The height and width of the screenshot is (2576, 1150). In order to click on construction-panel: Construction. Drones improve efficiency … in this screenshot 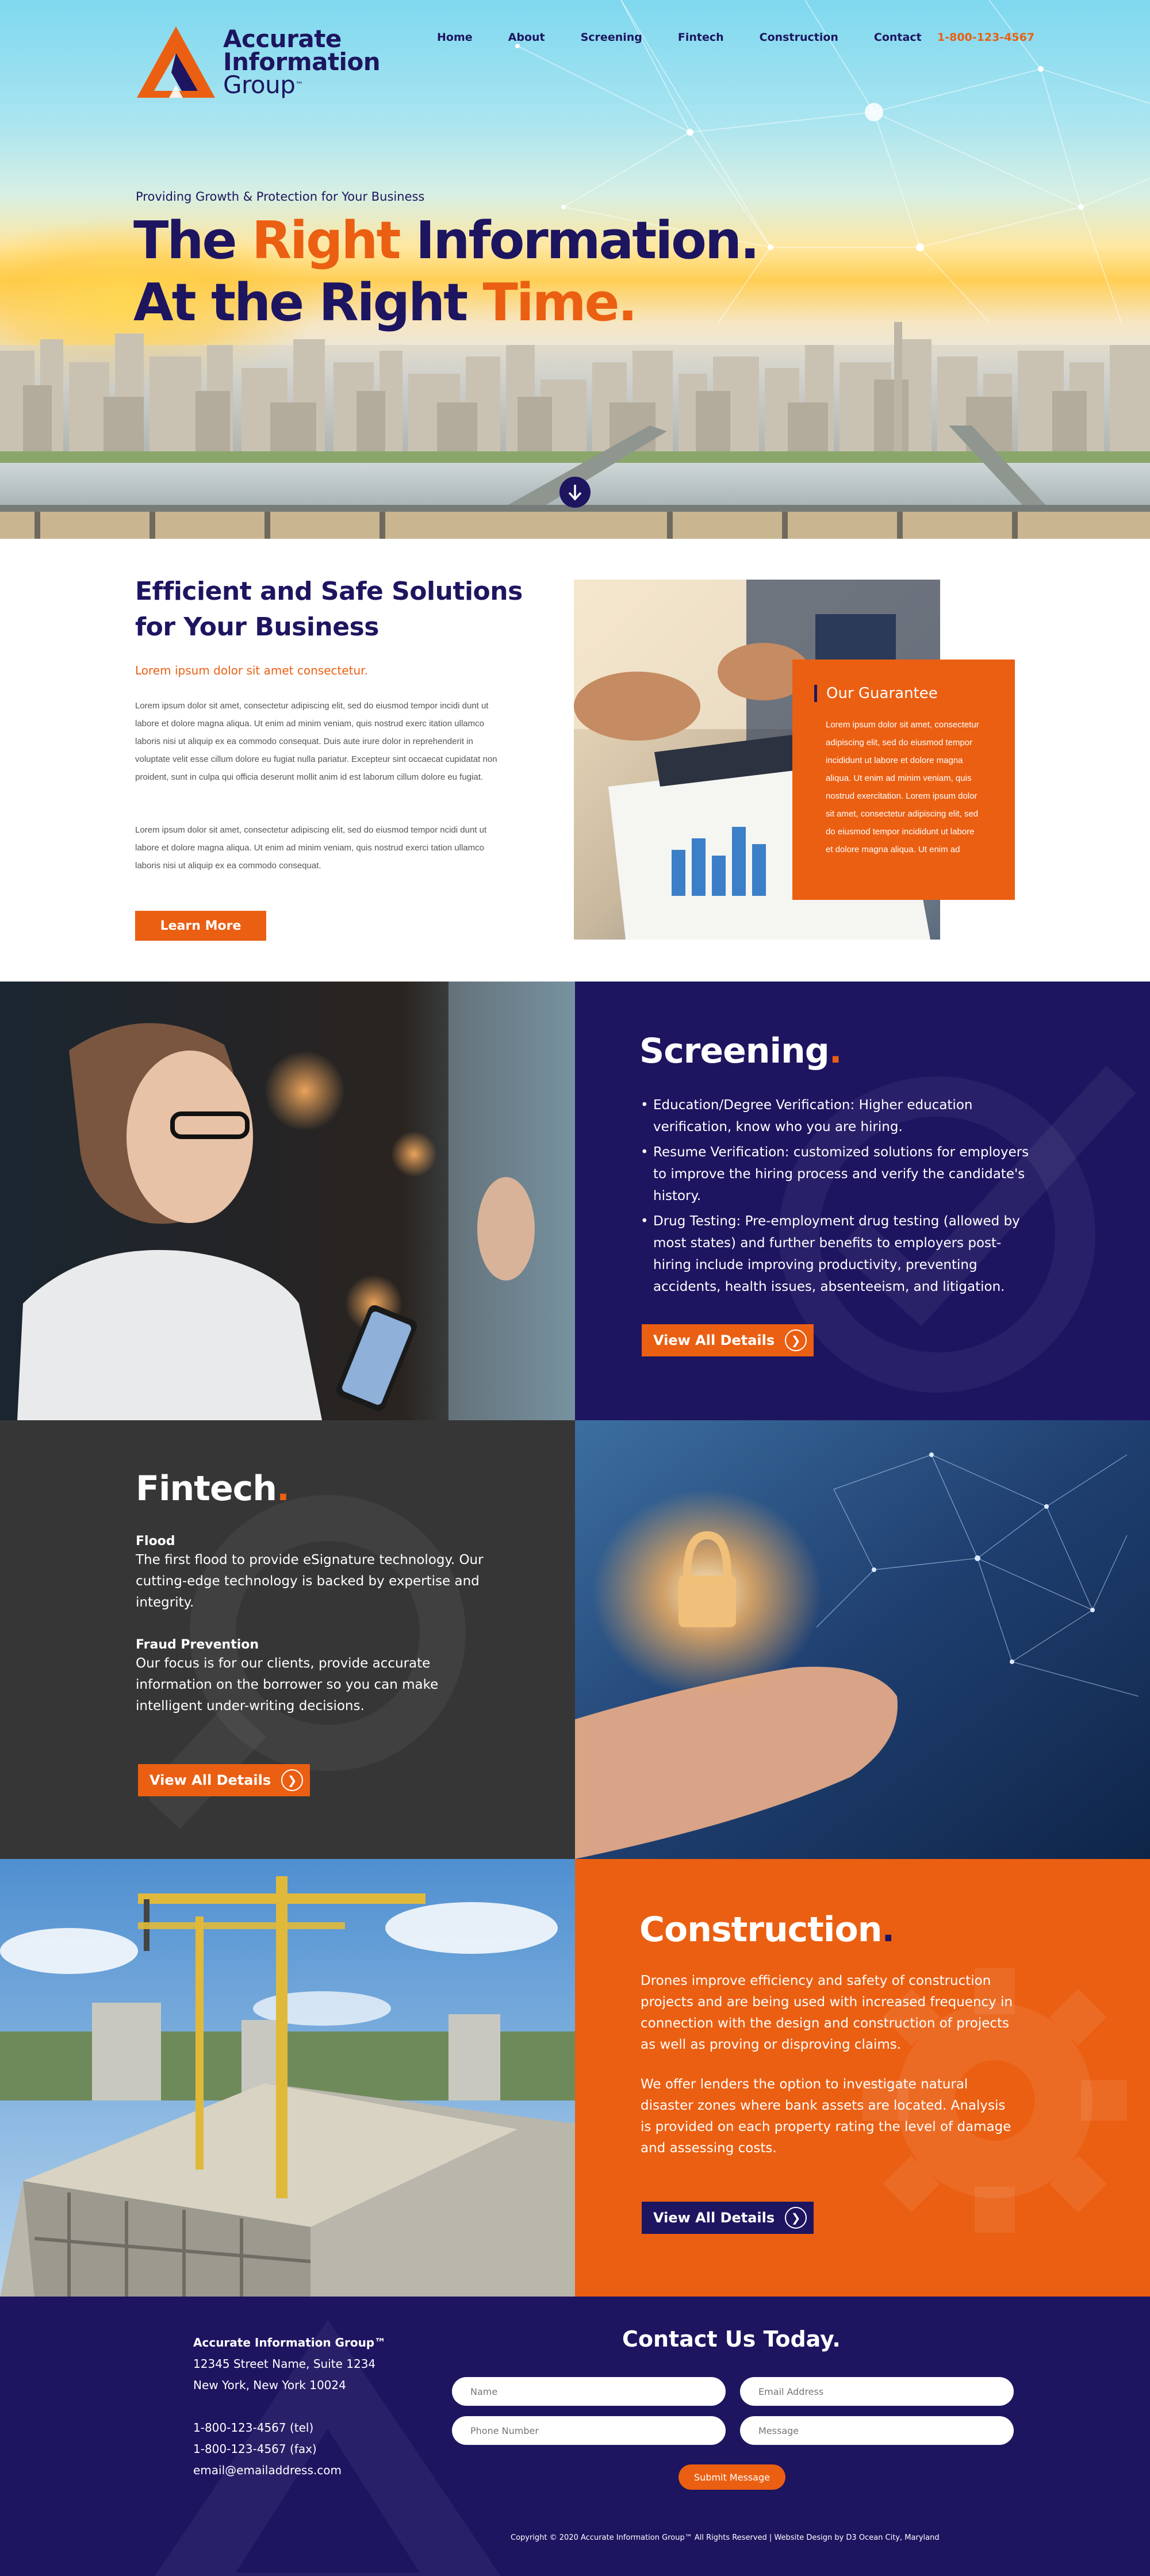, I will do `click(862, 2078)`.